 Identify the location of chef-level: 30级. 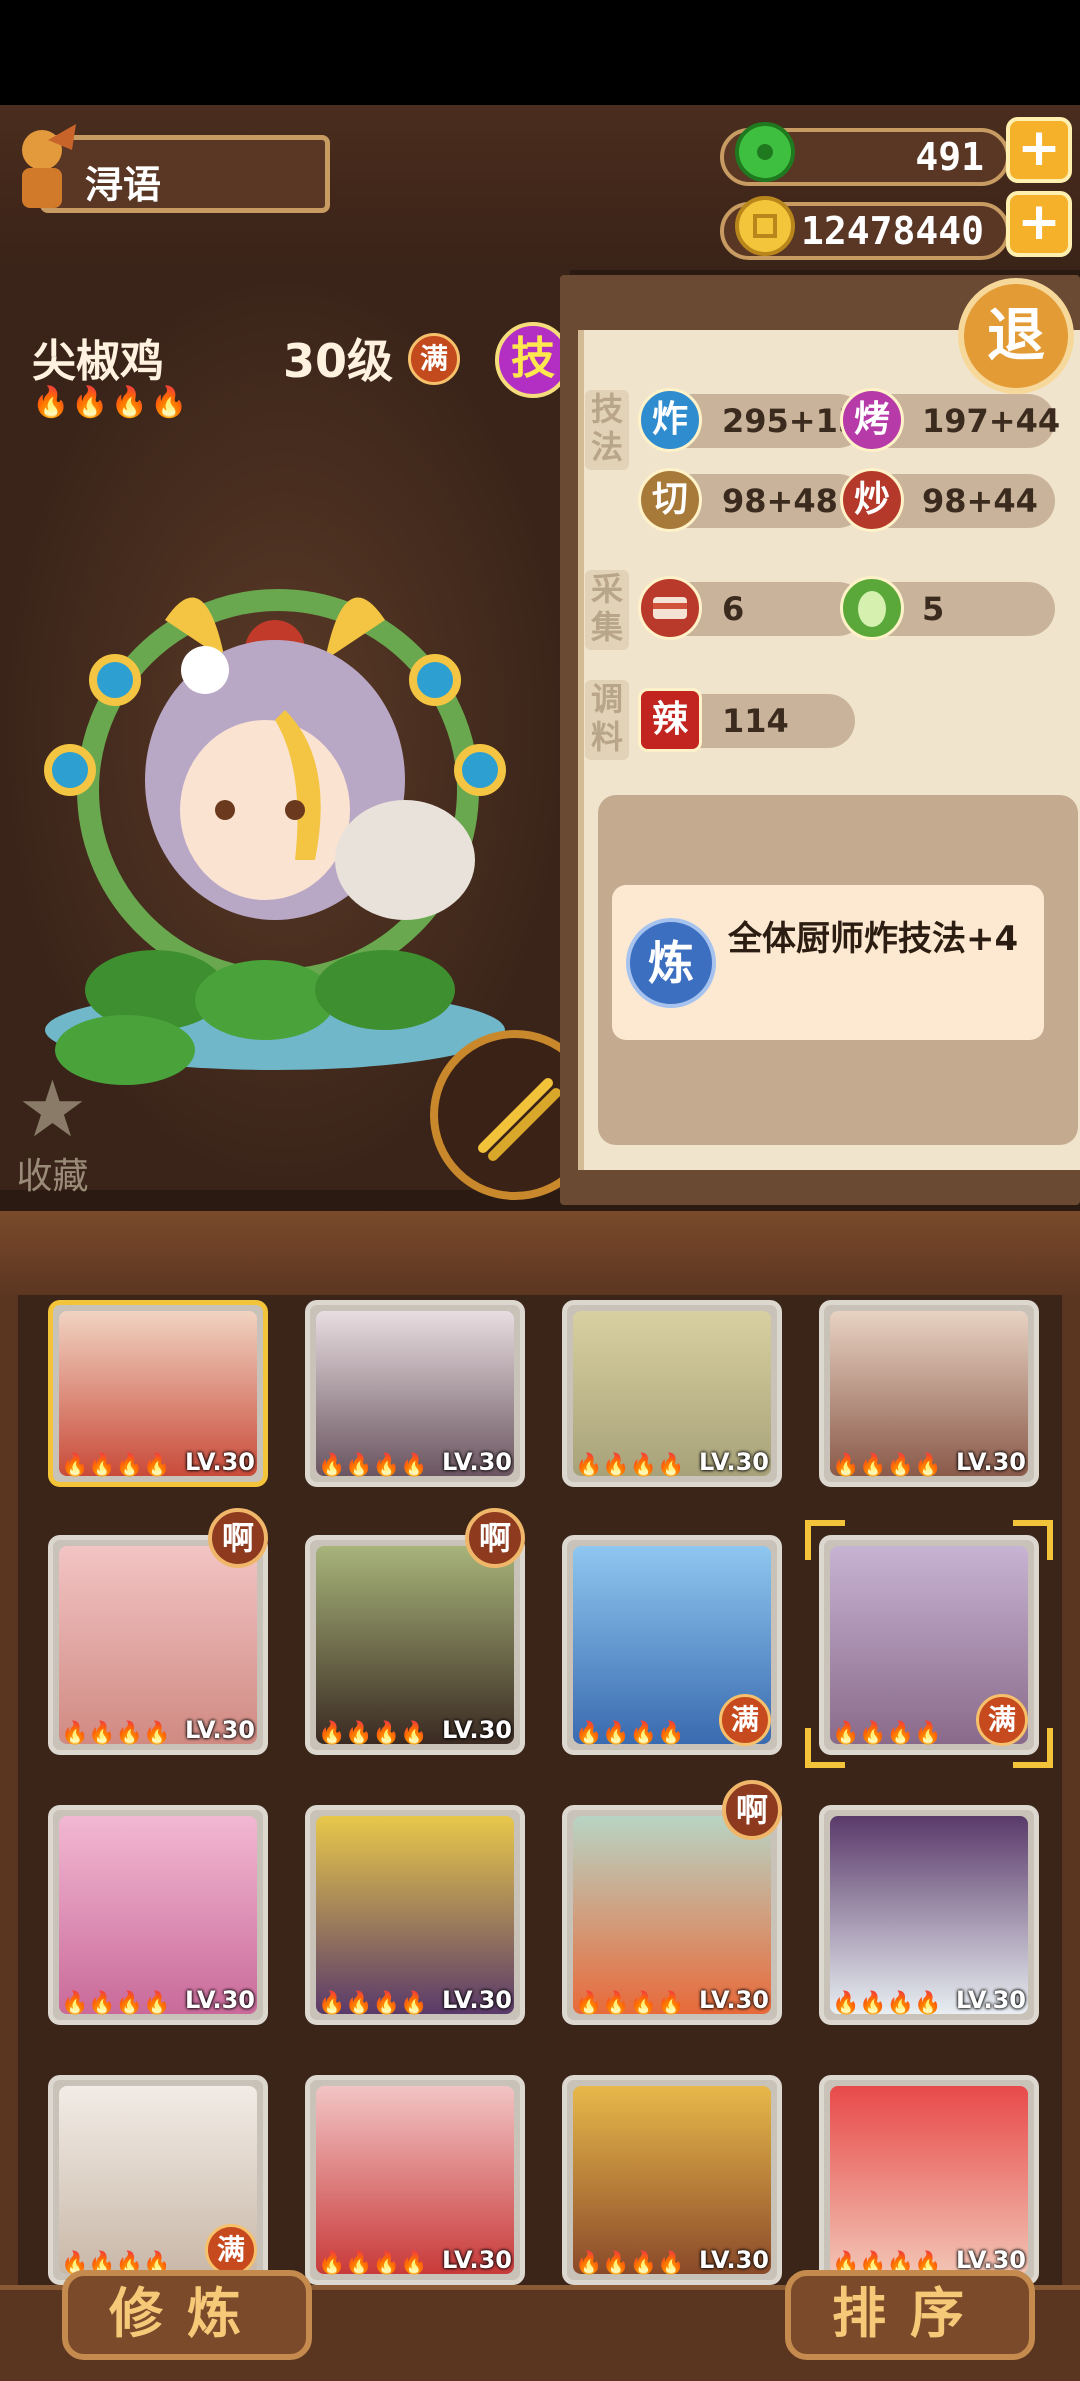
(338, 361).